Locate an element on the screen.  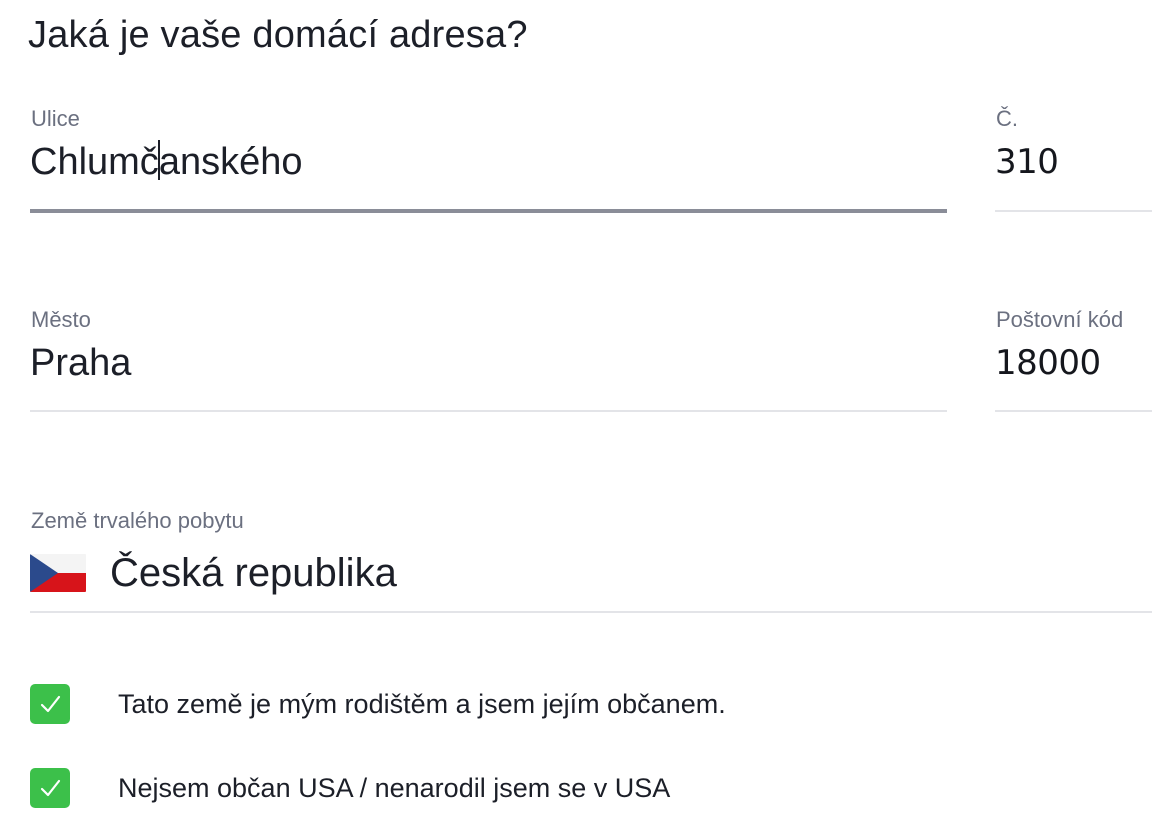
house-number-underline is located at coordinates (1073, 211).